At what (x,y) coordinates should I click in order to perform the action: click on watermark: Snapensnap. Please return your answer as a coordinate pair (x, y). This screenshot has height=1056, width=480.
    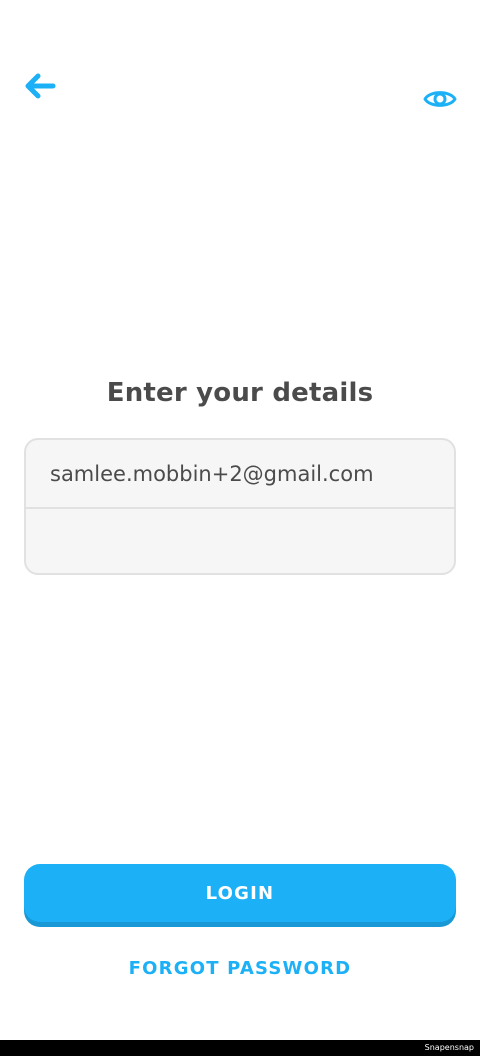
    Looking at the image, I should click on (449, 1047).